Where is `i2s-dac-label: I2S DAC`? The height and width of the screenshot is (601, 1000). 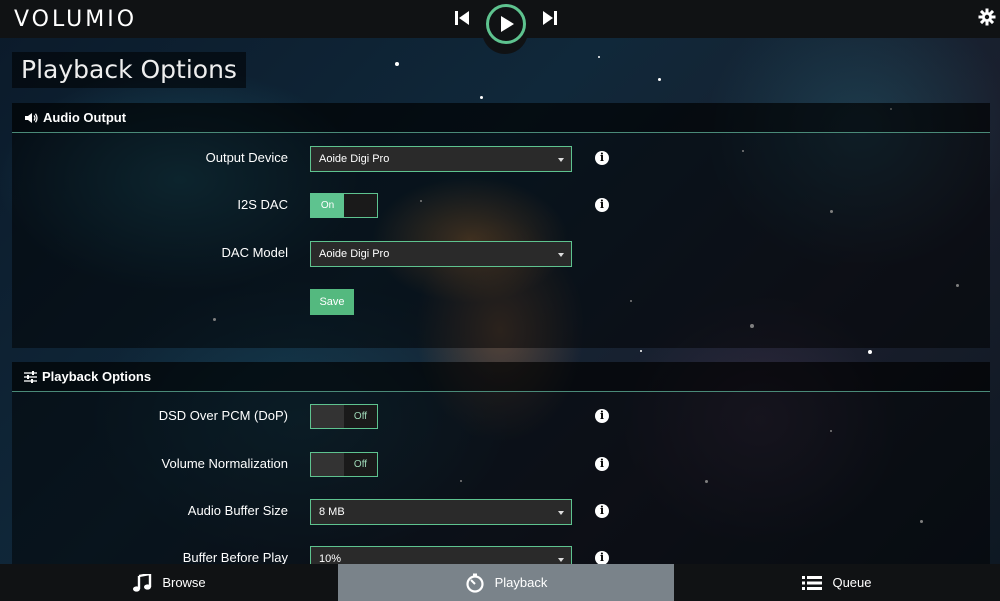 i2s-dac-label: I2S DAC is located at coordinates (262, 204).